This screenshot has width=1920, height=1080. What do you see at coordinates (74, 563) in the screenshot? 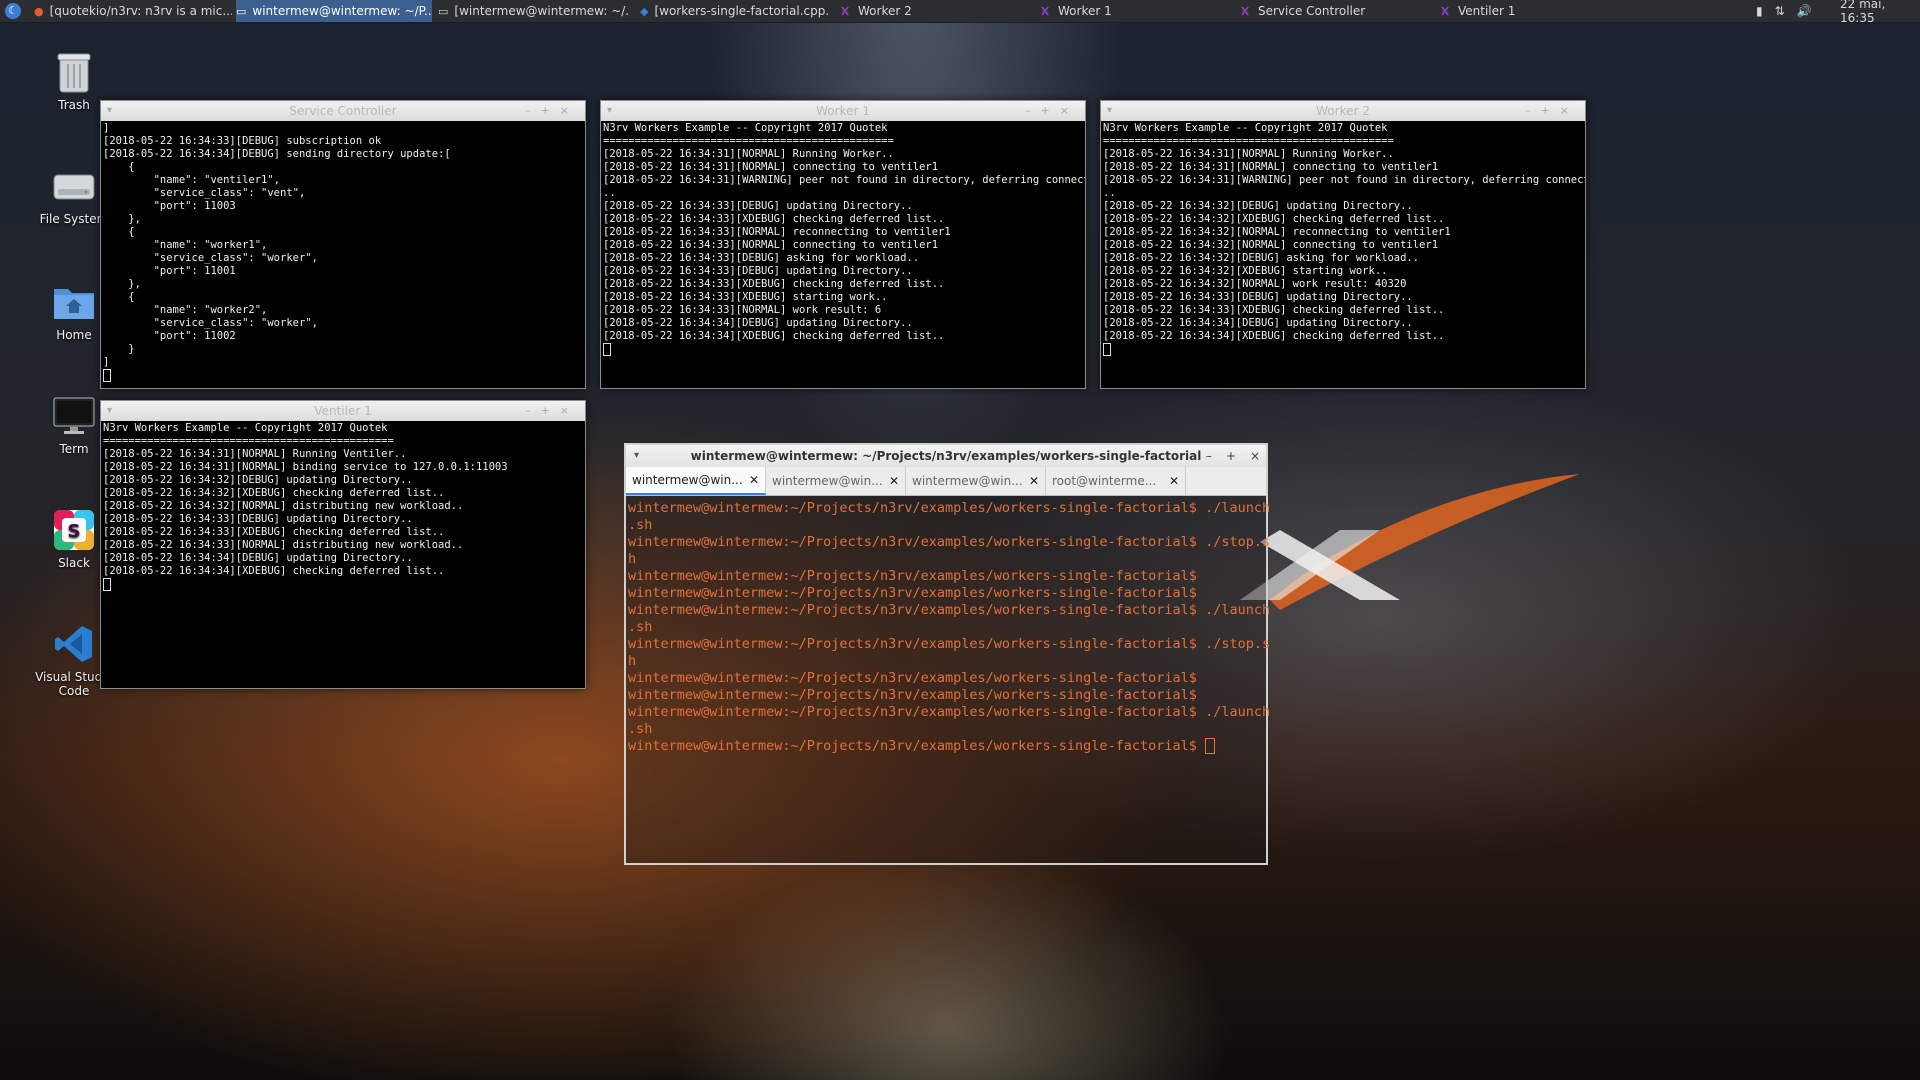
I see `desktop-icon-label: Slack` at bounding box center [74, 563].